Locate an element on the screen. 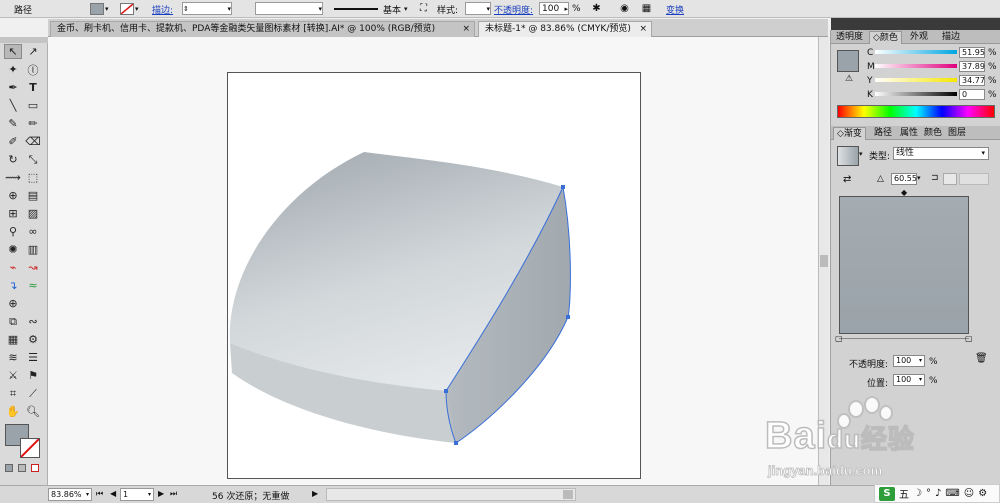 This screenshot has width=1000, height=503. prev-page-icon: ◀ is located at coordinates (113, 493).